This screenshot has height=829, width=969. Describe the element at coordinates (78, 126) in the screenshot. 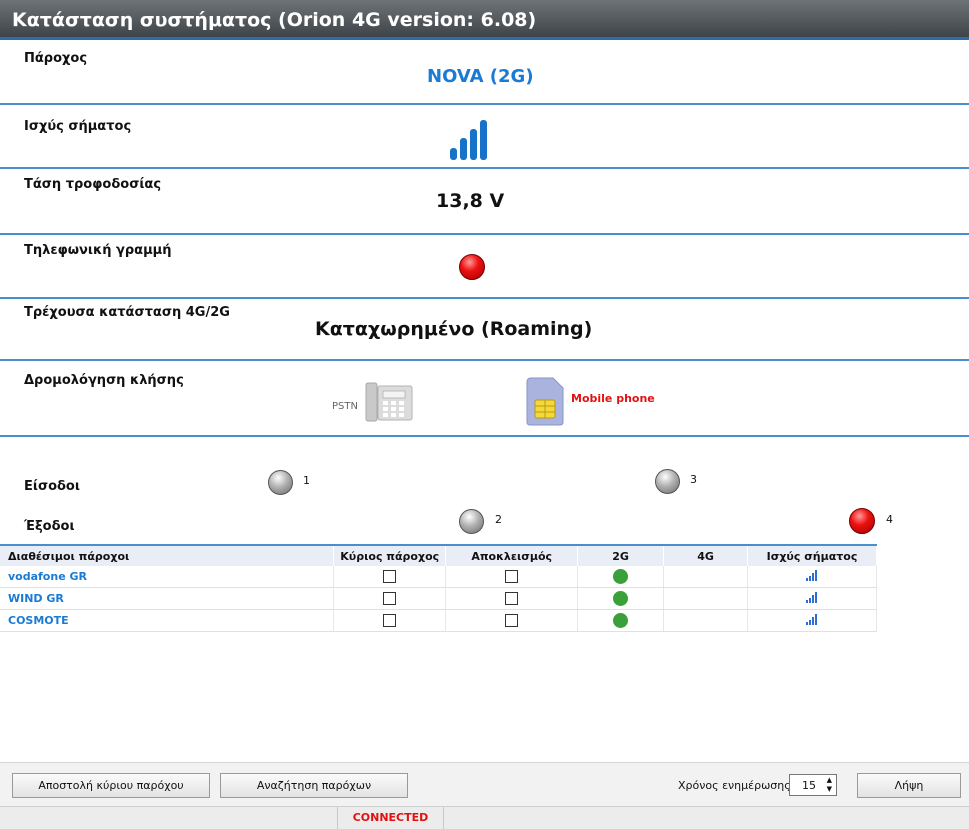

I see `signal-label: Ισχύς σήματος` at that location.